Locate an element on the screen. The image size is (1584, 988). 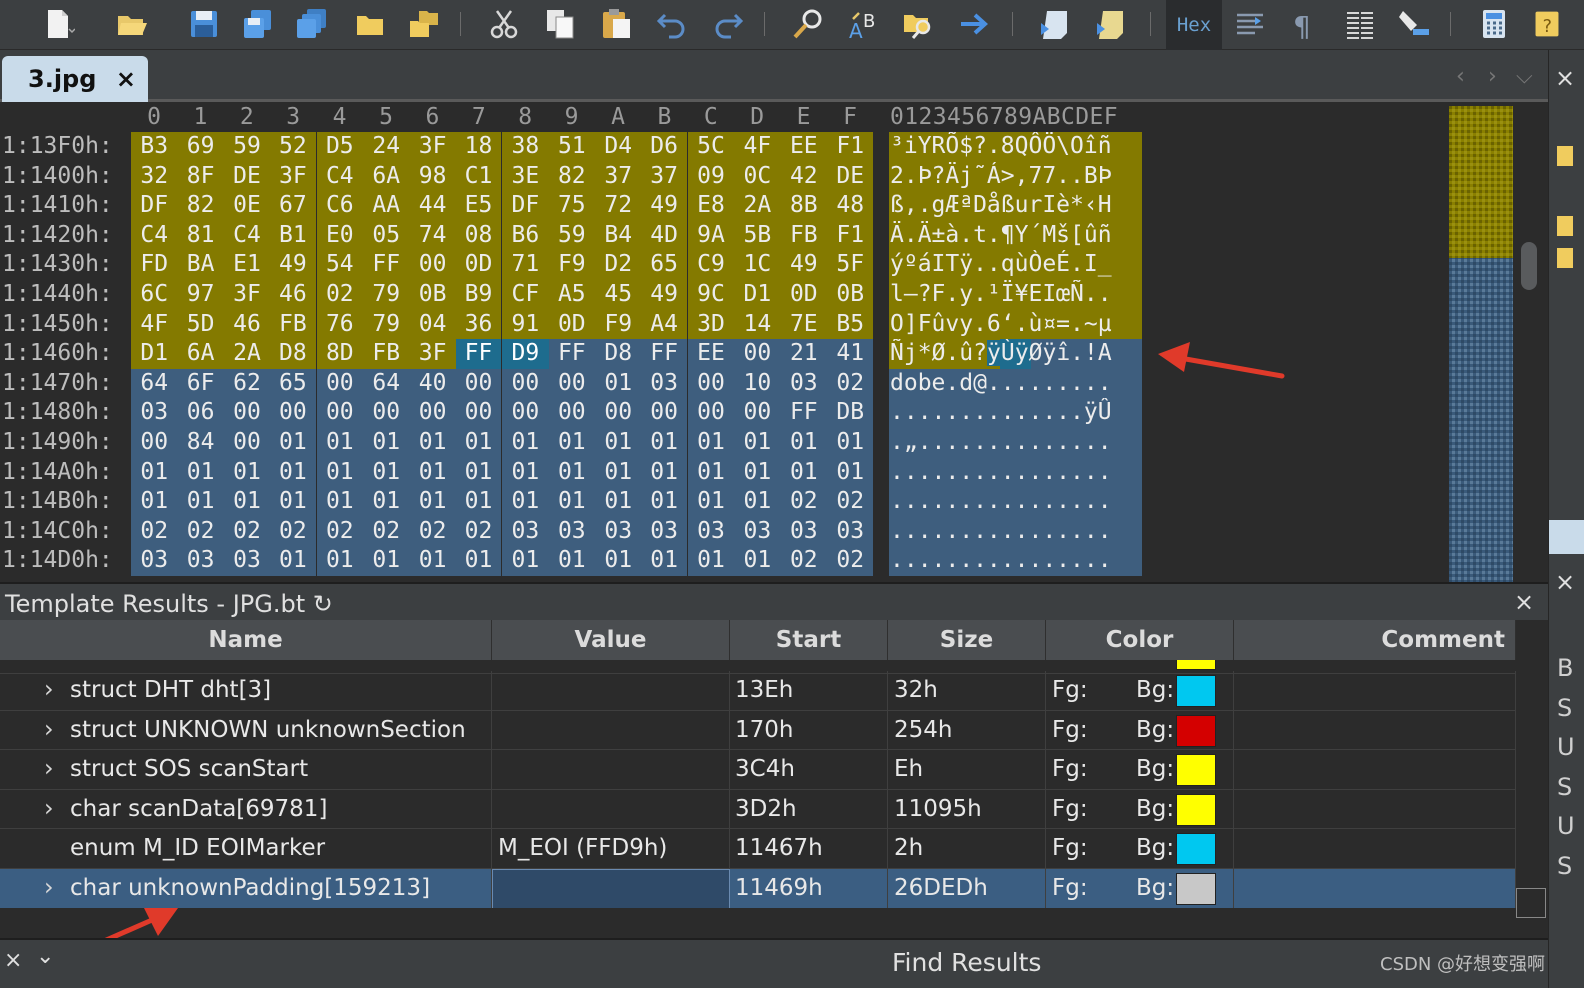
hex-byte: 05 is located at coordinates (386, 235).